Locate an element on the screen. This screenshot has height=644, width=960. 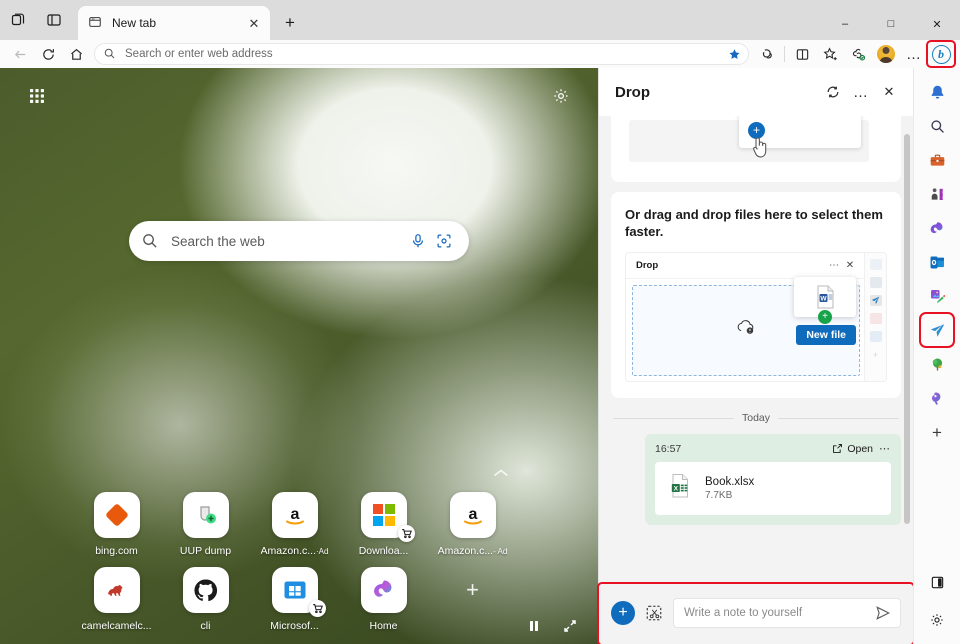
edge-sidebar: + is located at coordinates (936, 356).